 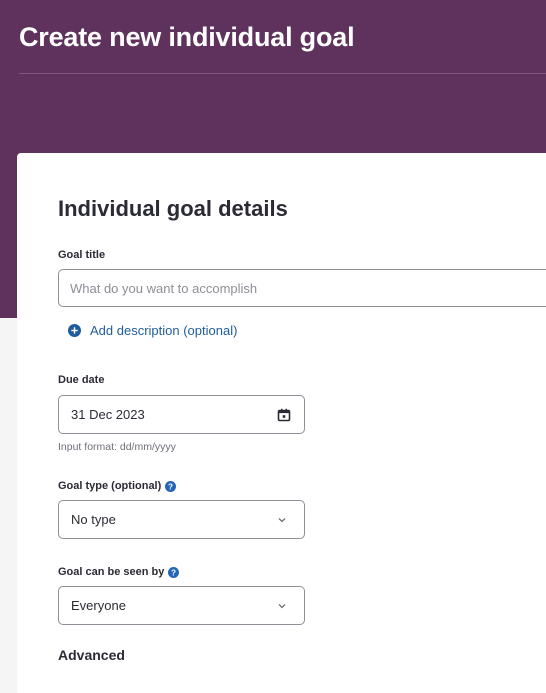 I want to click on section-title: Individual goal details, so click(x=173, y=208).